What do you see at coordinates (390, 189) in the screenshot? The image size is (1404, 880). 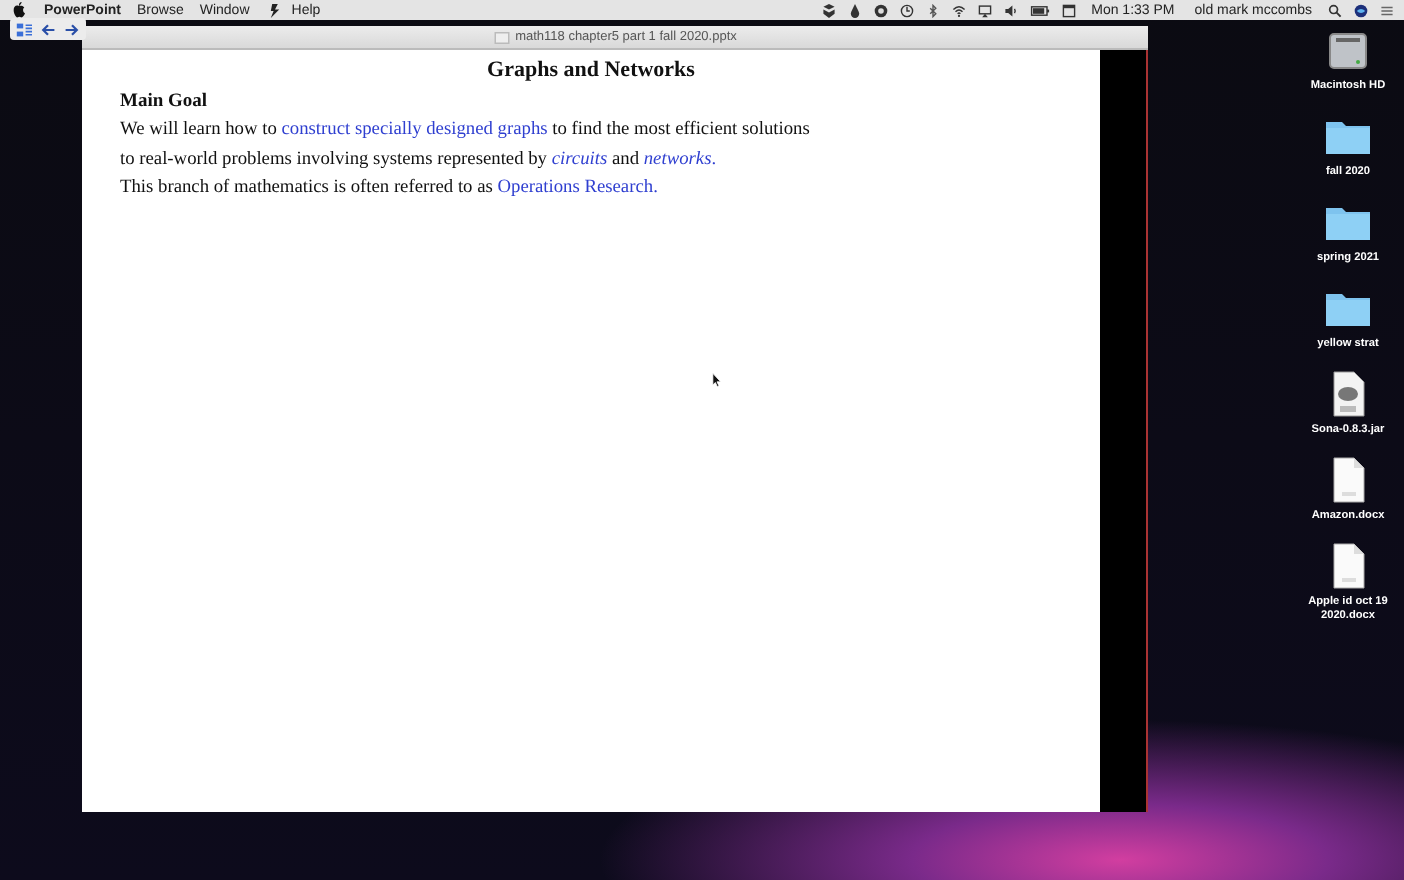 I see `body-text: This branch of mathematics is often referred to as Operations Research.` at bounding box center [390, 189].